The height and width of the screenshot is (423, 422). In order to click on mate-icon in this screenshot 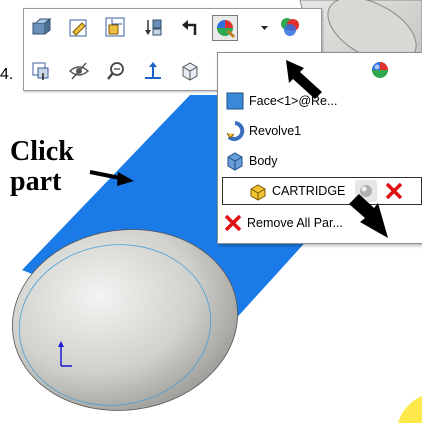, I will do `click(153, 27)`.